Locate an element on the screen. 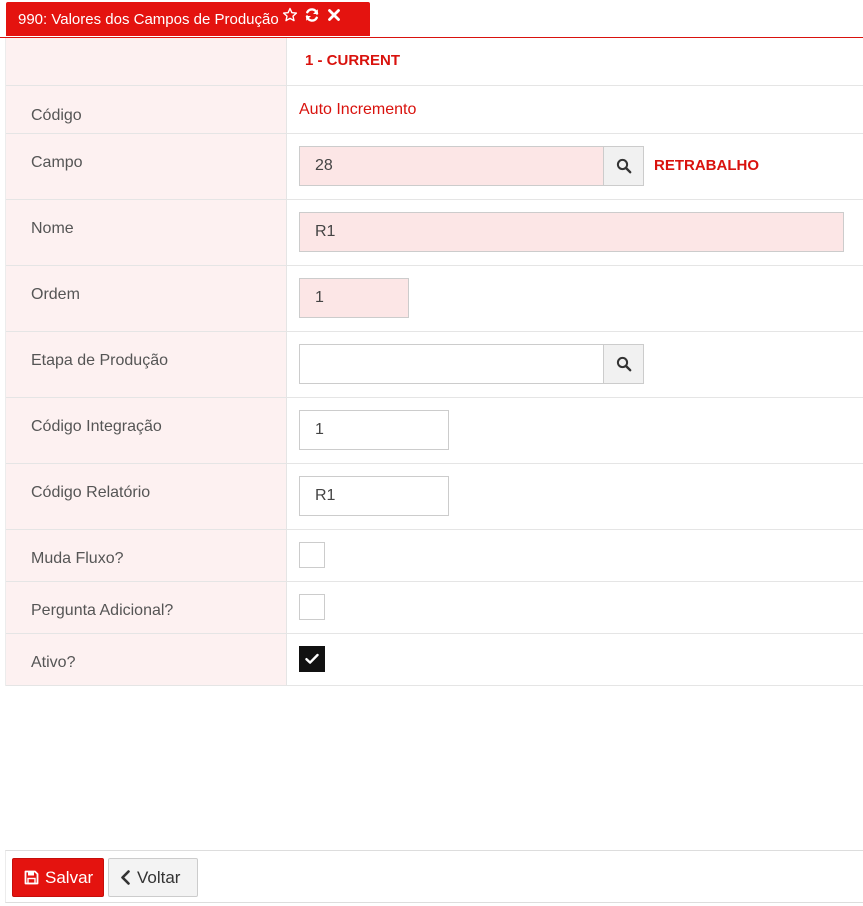 Image resolution: width=863 pixels, height=906 pixels. value-cell: 1 - CURRENT is located at coordinates (575, 61).